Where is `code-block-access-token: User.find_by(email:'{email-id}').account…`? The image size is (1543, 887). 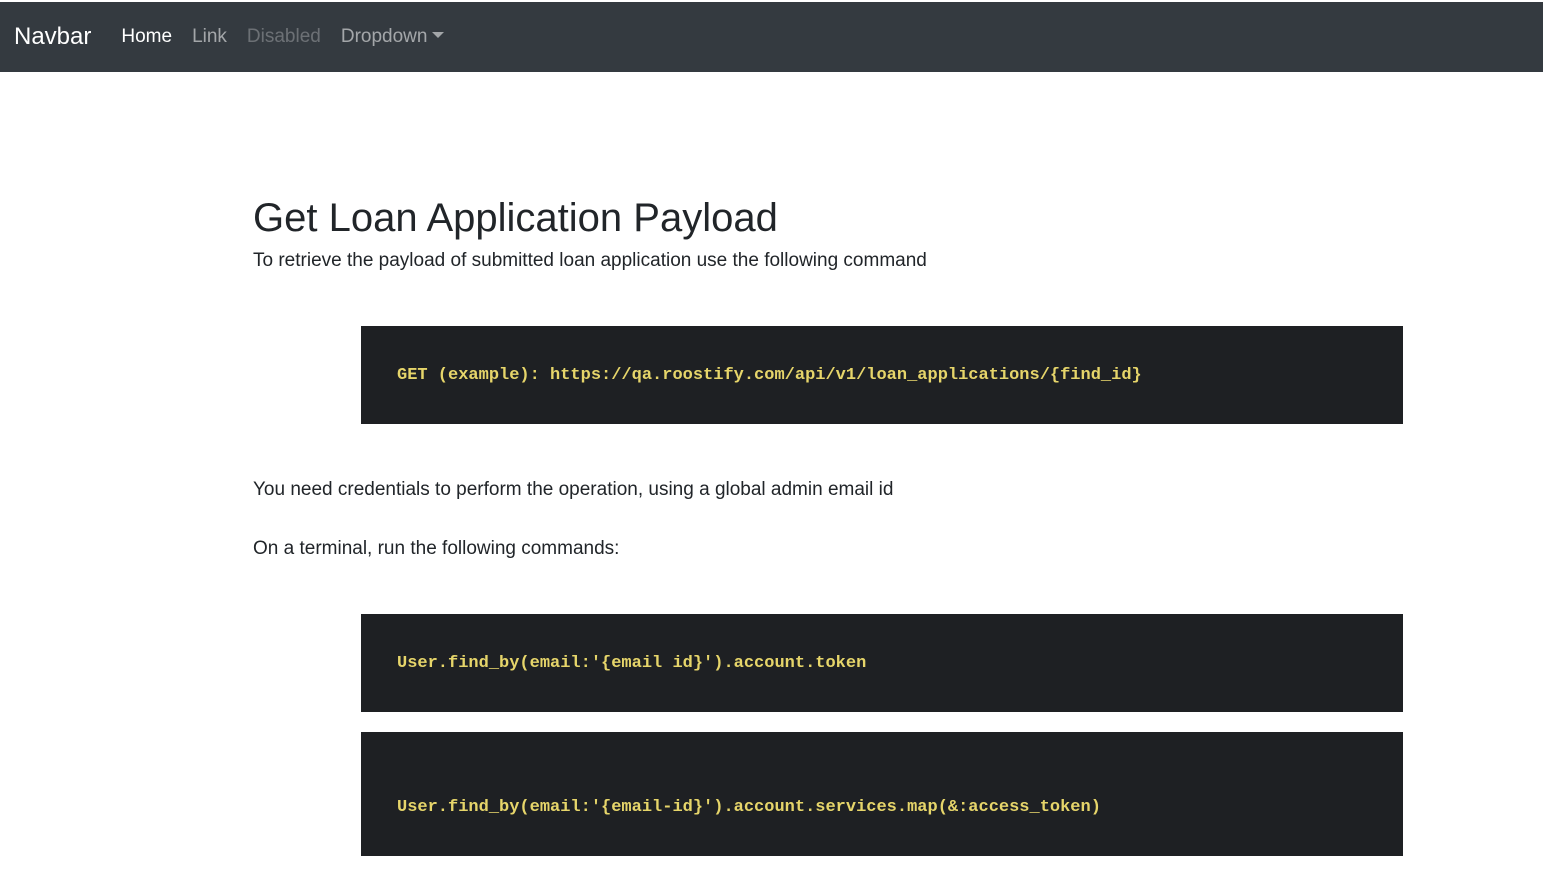
code-block-access-token: User.find_by(email:'{email-id}').account… is located at coordinates (882, 794).